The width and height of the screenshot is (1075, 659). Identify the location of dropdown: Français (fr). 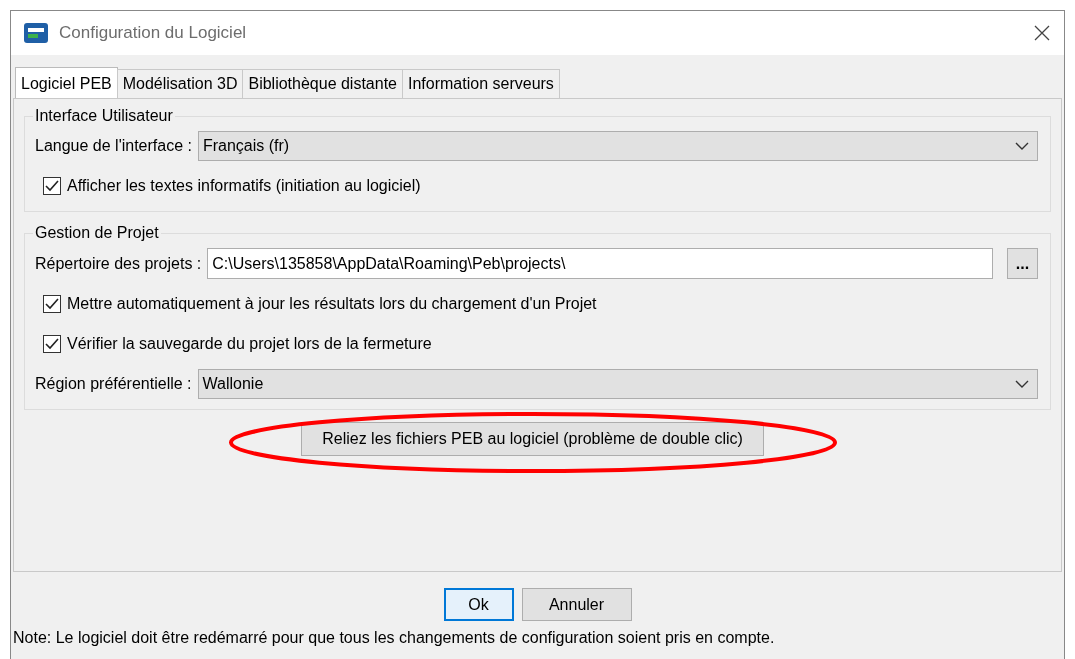
(617, 146).